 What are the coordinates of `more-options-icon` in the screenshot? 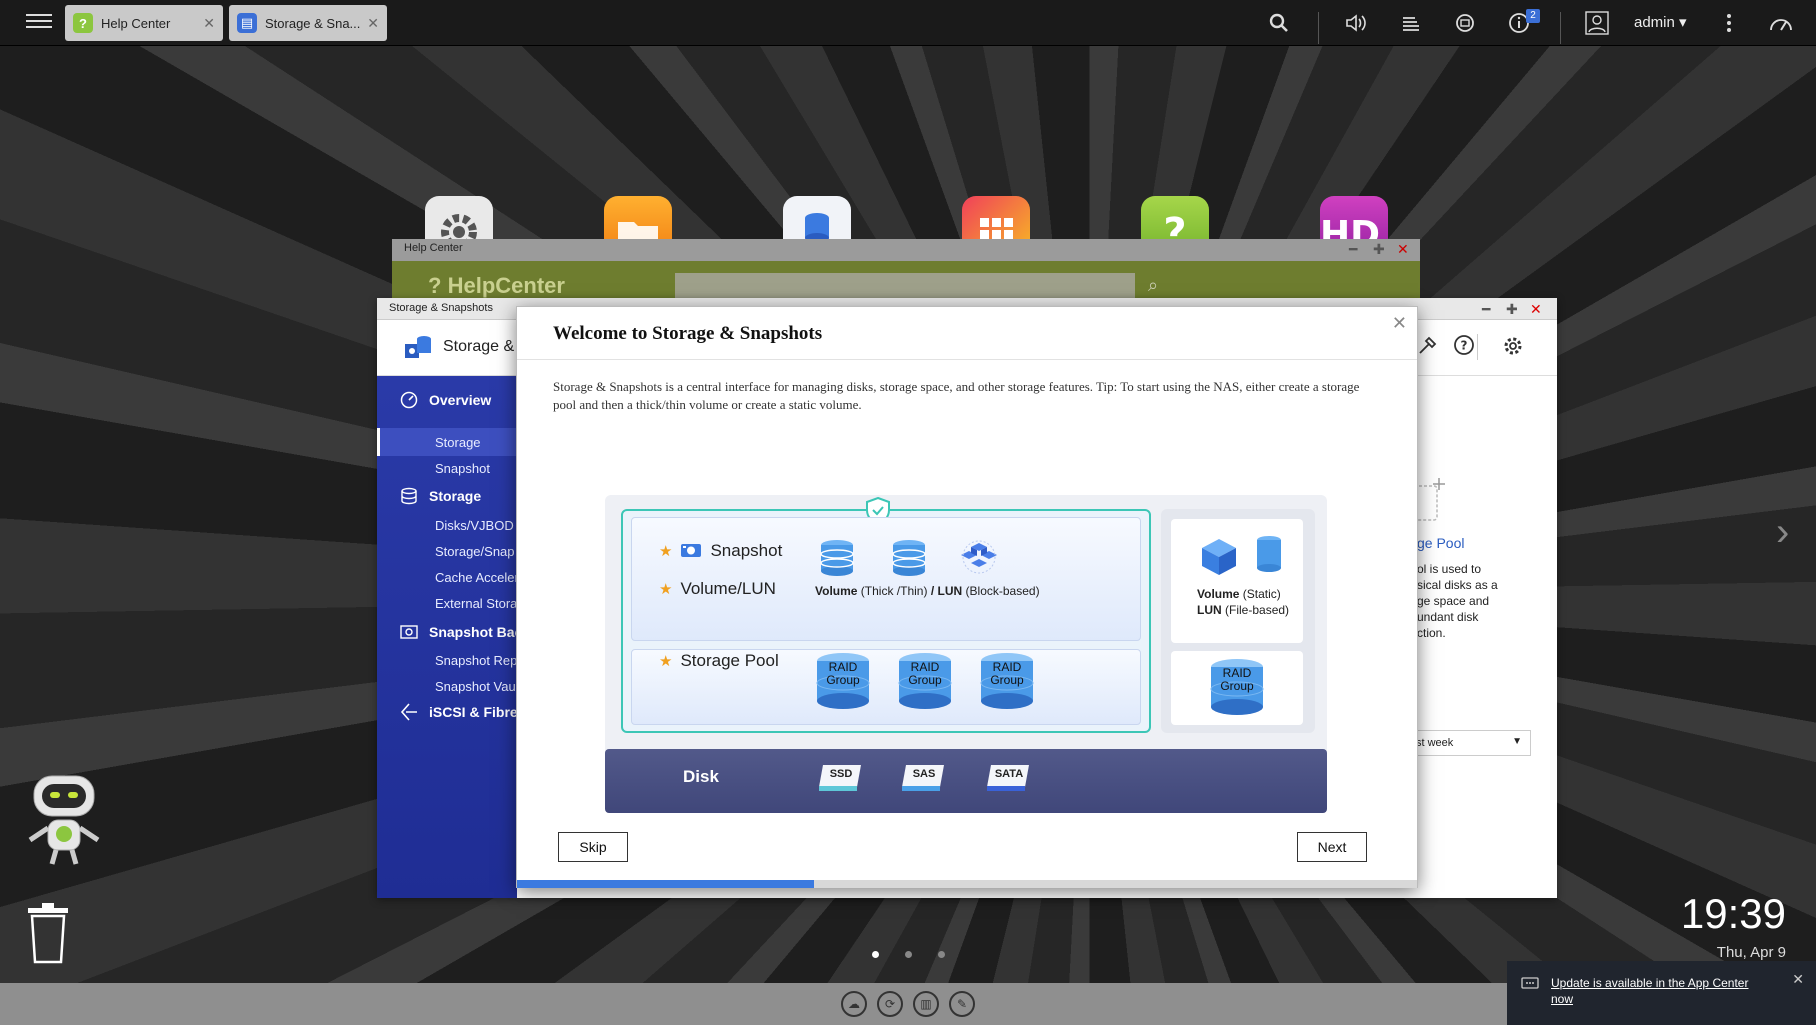 It's located at (1729, 23).